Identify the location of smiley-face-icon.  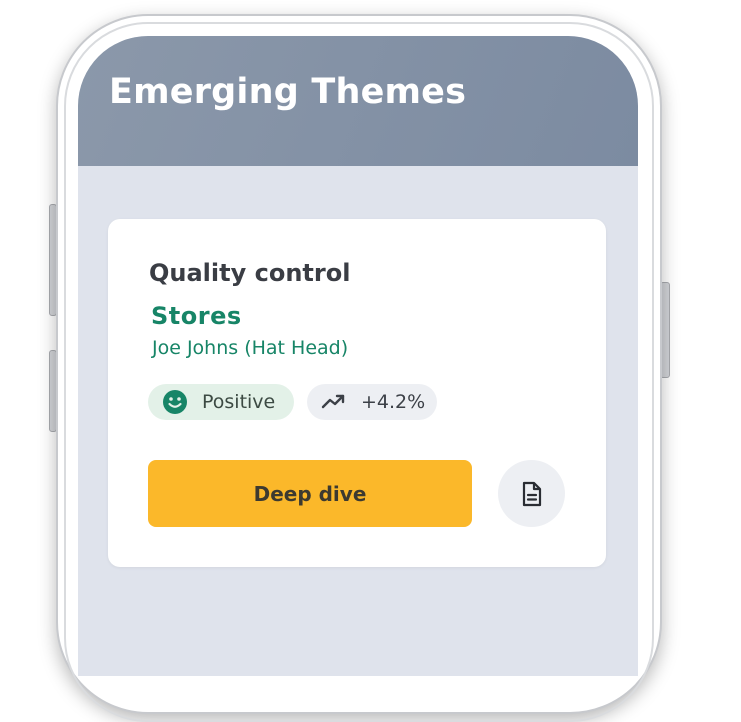
(175, 402).